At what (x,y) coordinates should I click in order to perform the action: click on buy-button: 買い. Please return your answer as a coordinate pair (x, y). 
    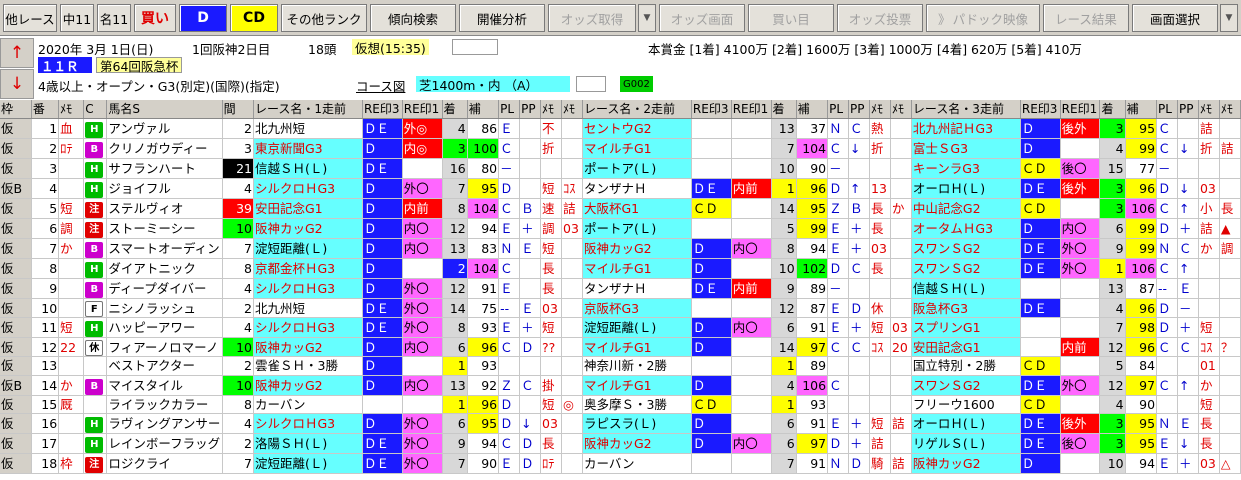
    Looking at the image, I should click on (155, 18).